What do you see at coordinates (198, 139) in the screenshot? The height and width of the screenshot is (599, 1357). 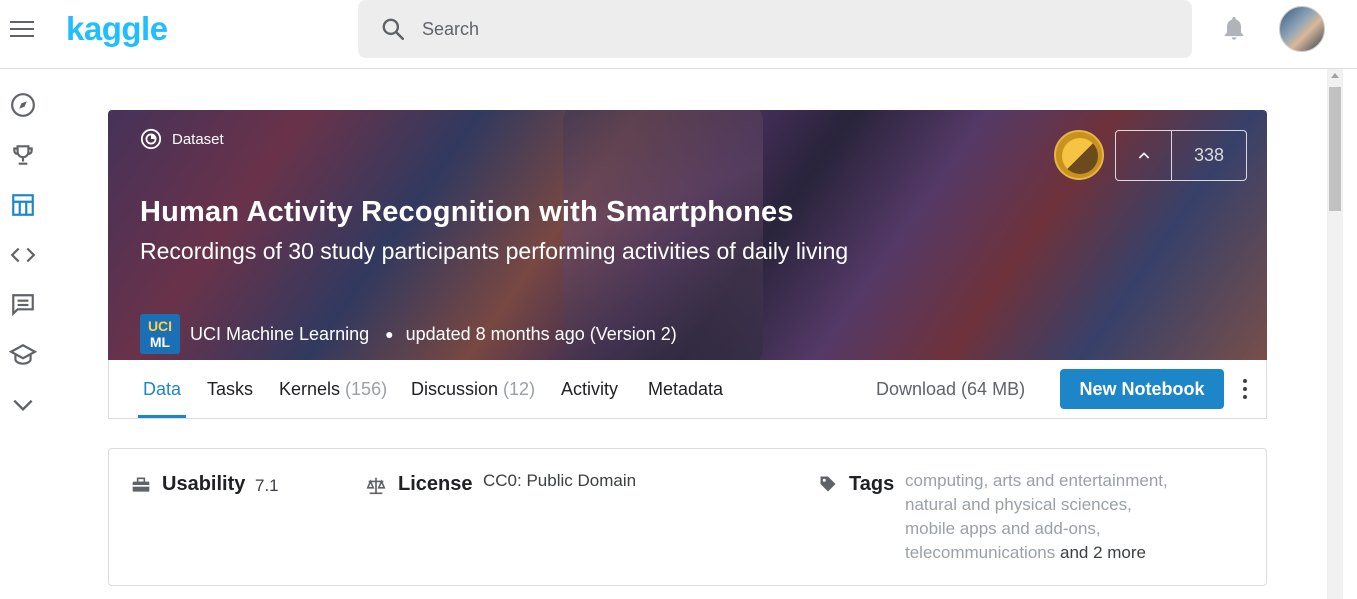 I see `dataset-type-label: Dataset` at bounding box center [198, 139].